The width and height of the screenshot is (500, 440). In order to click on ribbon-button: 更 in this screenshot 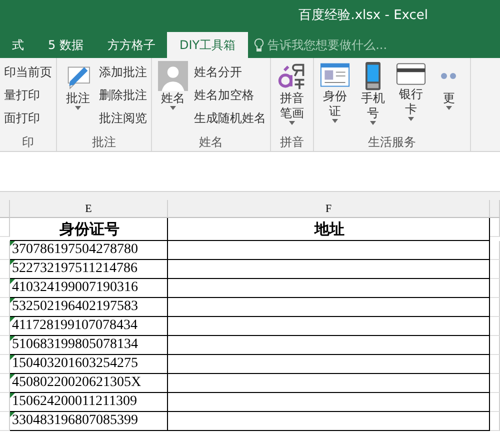, I will do `click(449, 97)`.